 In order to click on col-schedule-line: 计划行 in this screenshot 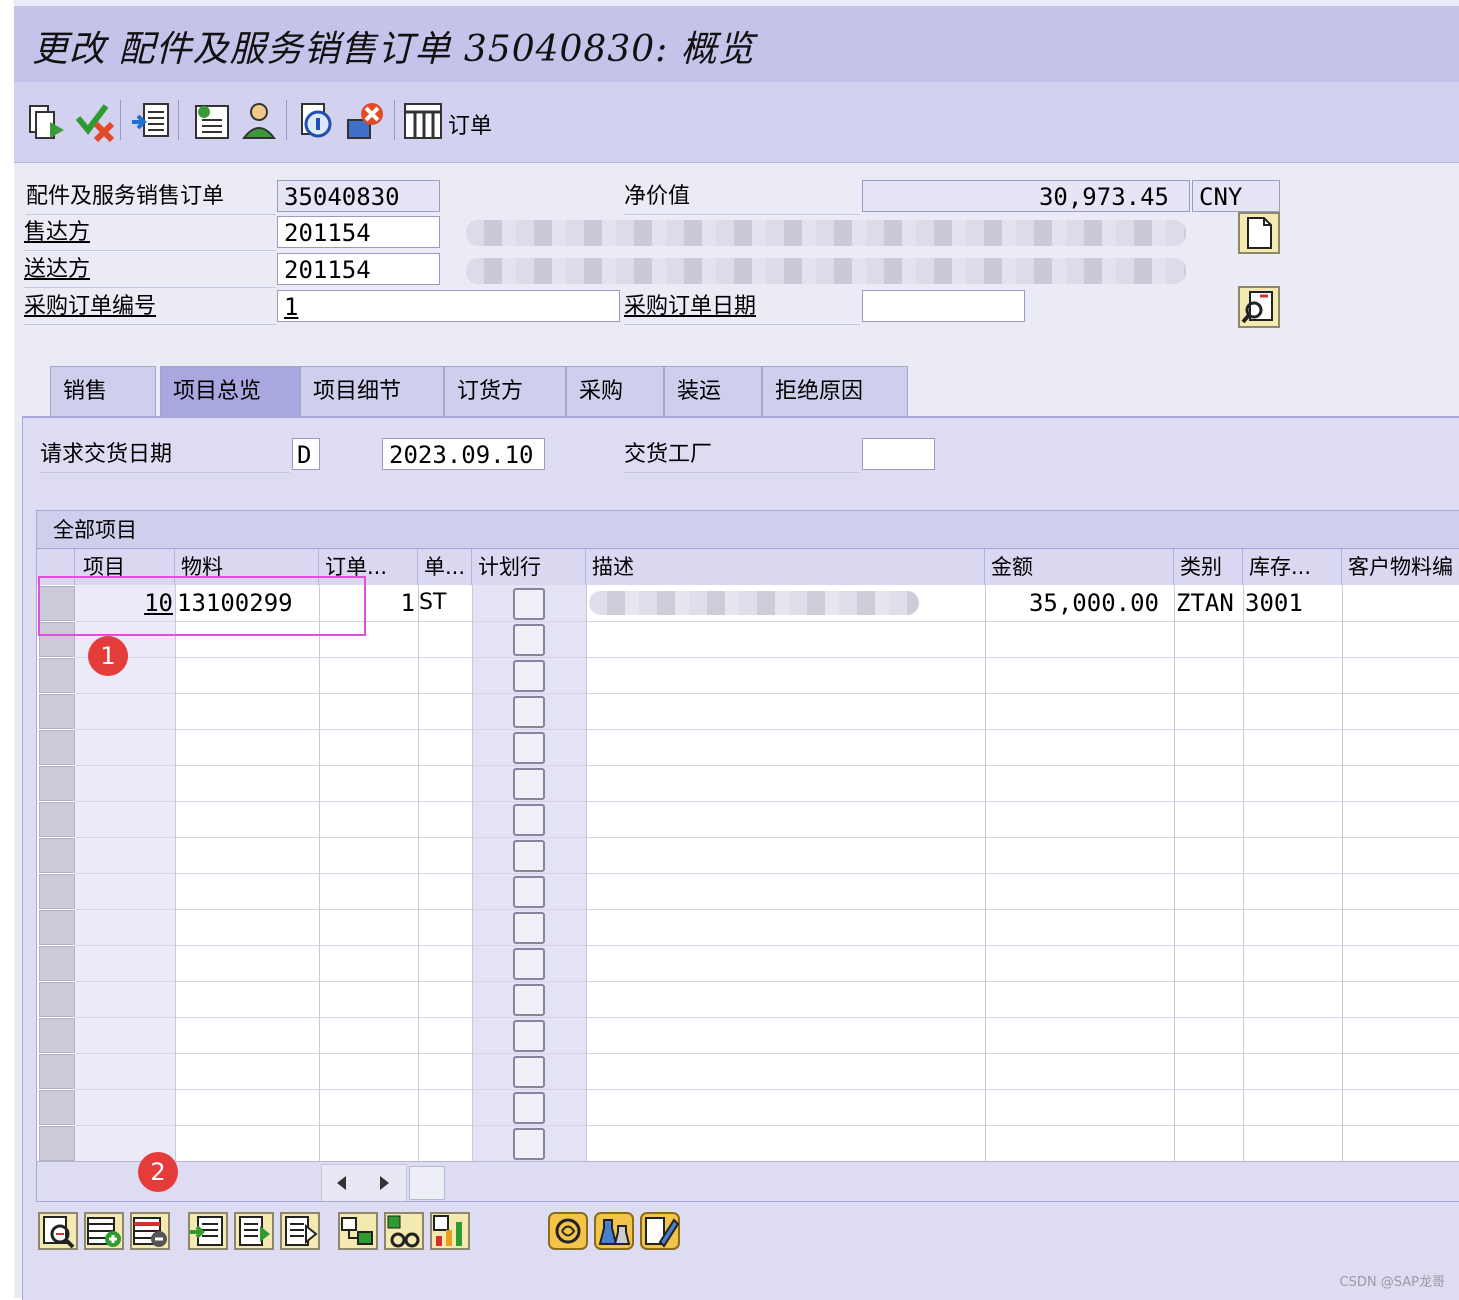, I will do `click(529, 567)`.